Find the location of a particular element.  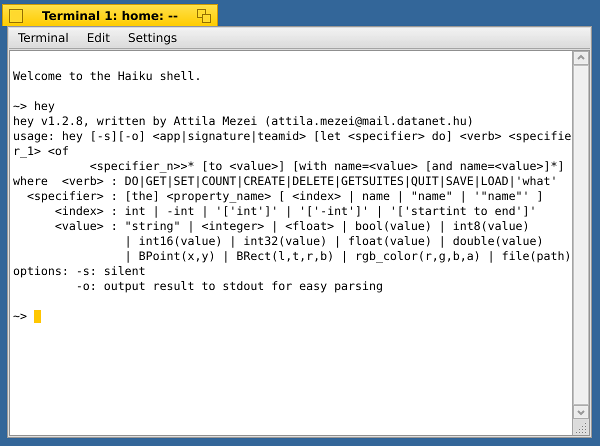

resize-grip-icon is located at coordinates (581, 427).